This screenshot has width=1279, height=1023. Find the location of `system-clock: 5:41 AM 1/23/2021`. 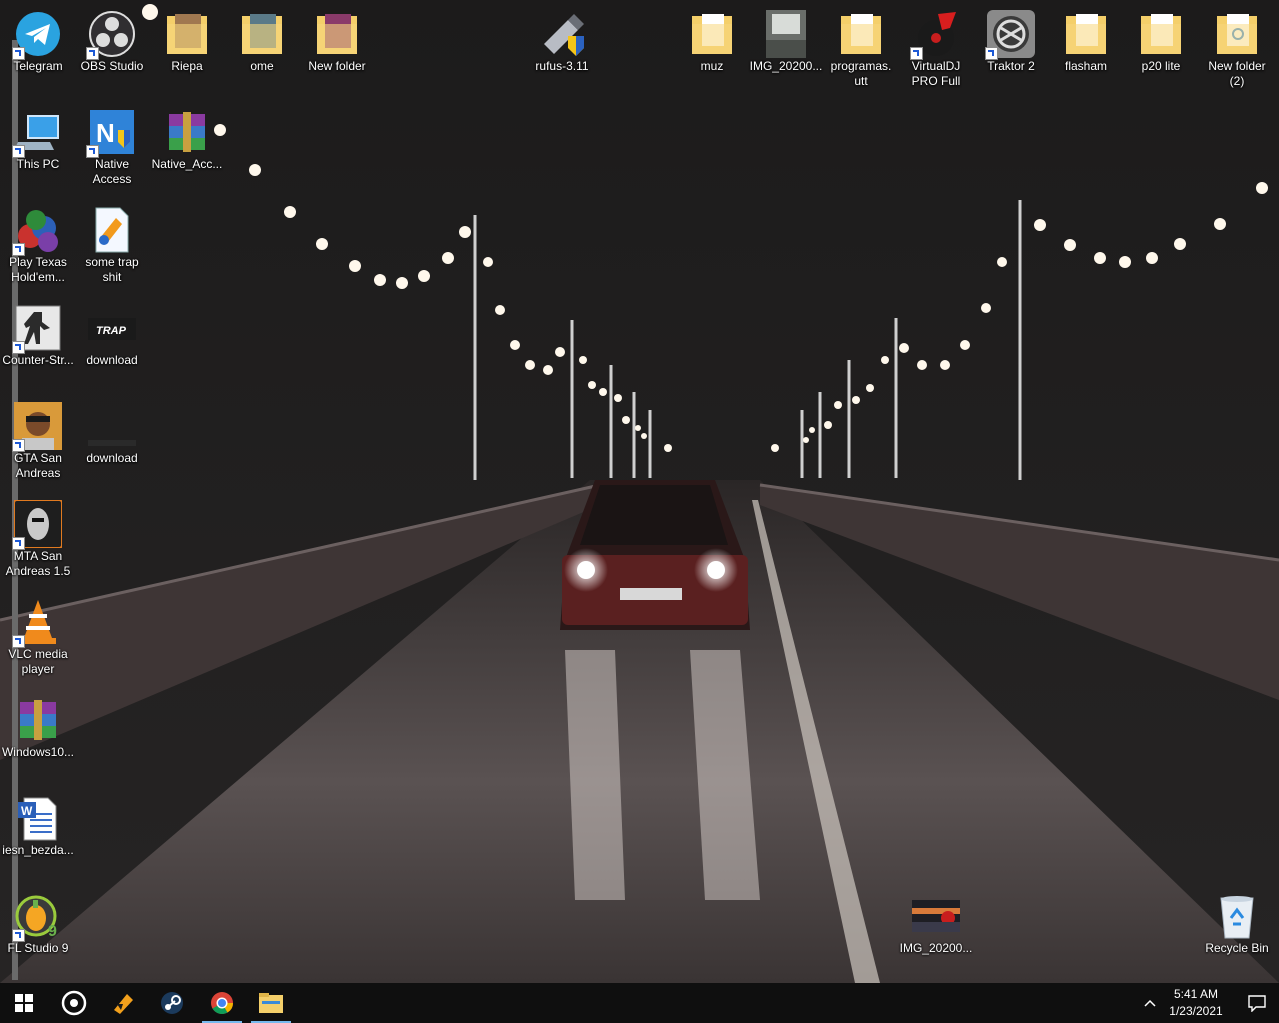

system-clock: 5:41 AM 1/23/2021 is located at coordinates (1196, 1003).